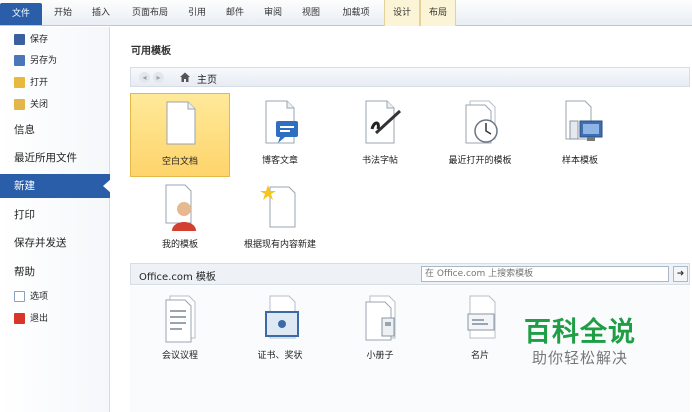 The image size is (692, 412). Describe the element at coordinates (39, 105) in the screenshot. I see `menu-close-label: 关闭` at that location.